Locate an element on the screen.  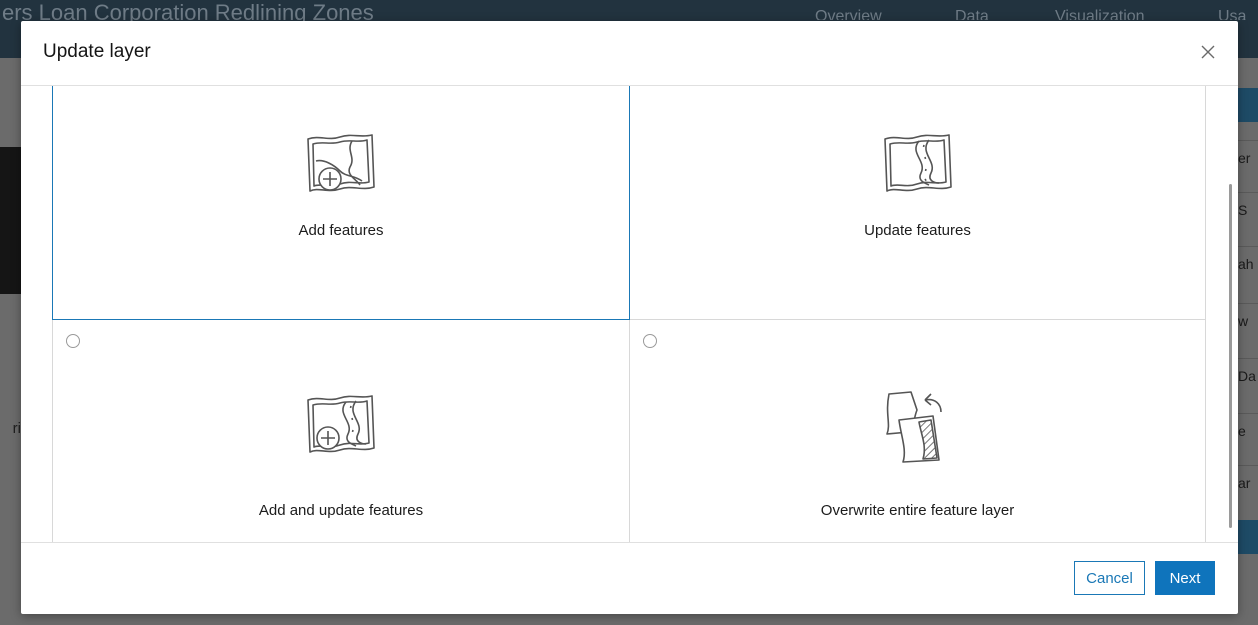
option-label: Add and update features is located at coordinates (341, 510).